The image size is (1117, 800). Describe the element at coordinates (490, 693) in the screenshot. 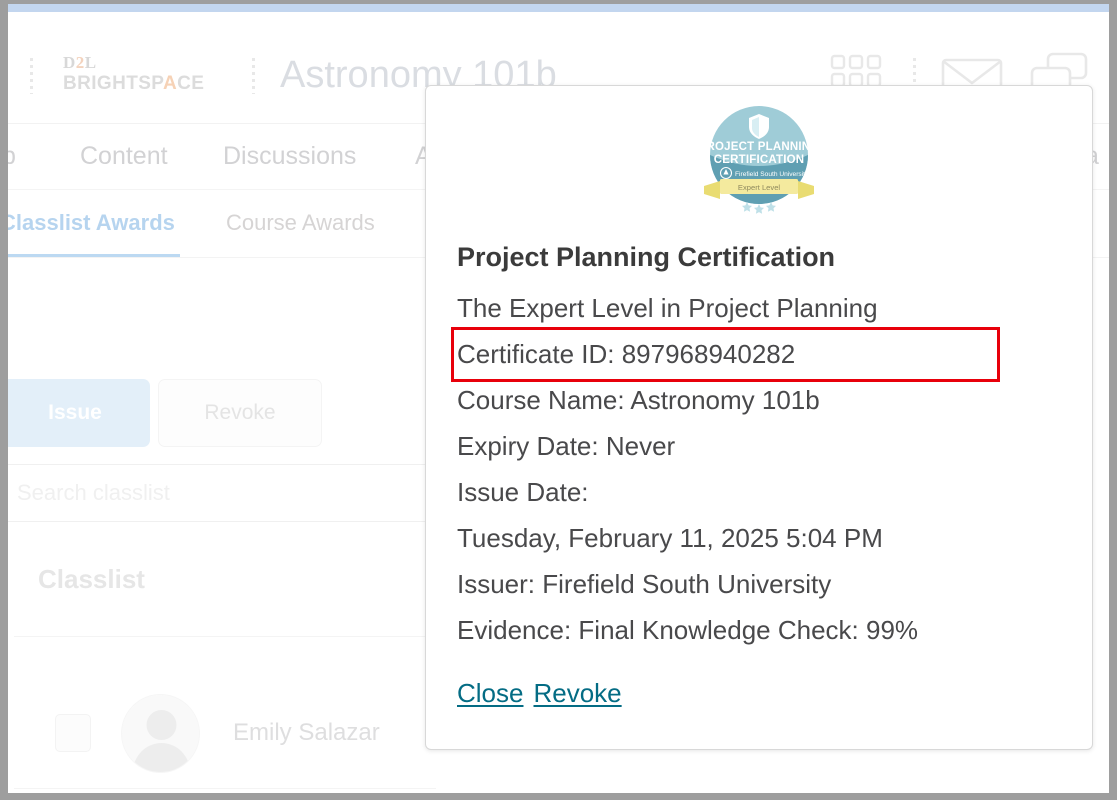

I see `close-link: Close` at that location.